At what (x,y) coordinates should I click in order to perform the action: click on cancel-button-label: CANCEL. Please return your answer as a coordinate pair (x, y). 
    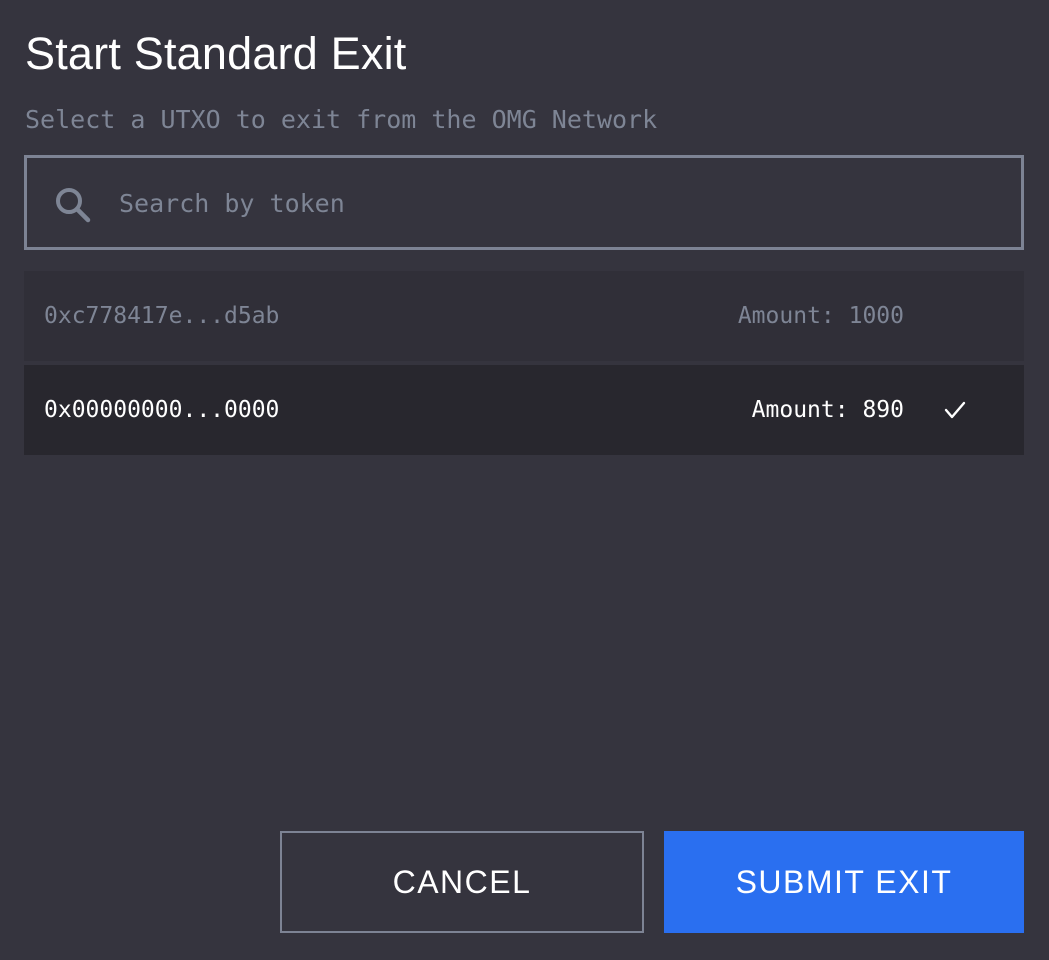
    Looking at the image, I should click on (462, 881).